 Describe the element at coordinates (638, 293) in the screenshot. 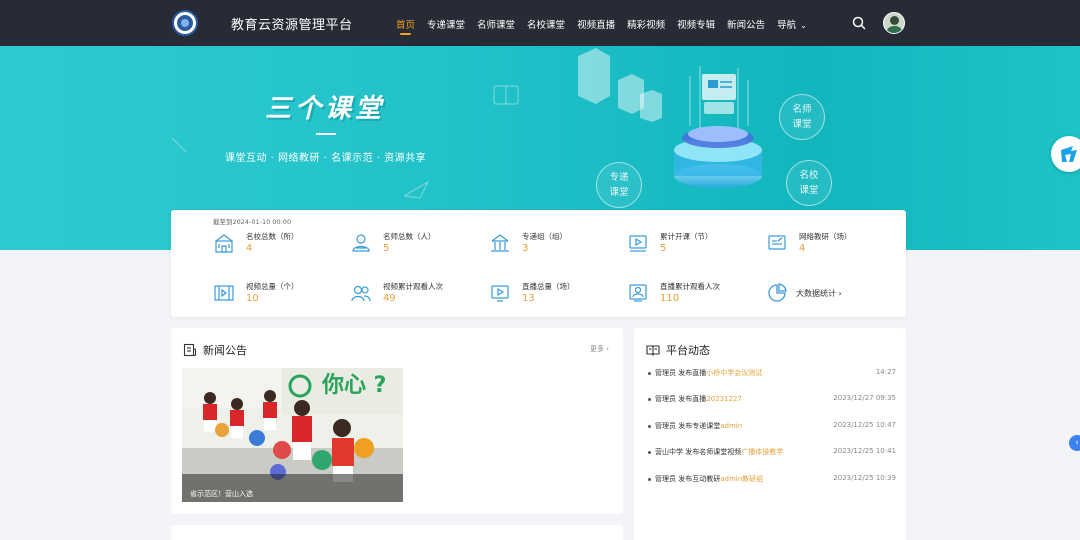

I see `live-viewers-icon` at that location.